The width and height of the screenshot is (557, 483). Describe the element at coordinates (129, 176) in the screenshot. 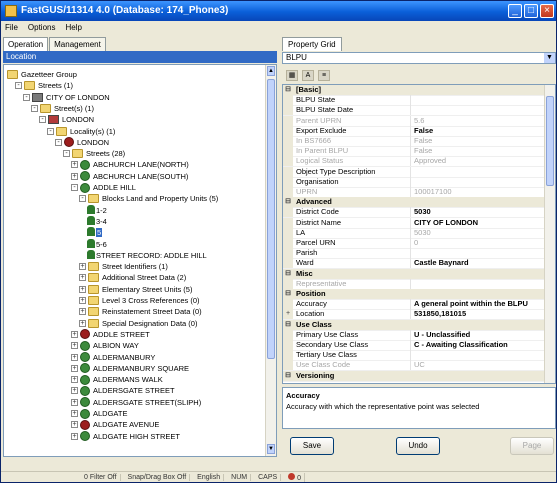

I see `tree-node: + ABCHURCH LANE(SOUTH)` at that location.